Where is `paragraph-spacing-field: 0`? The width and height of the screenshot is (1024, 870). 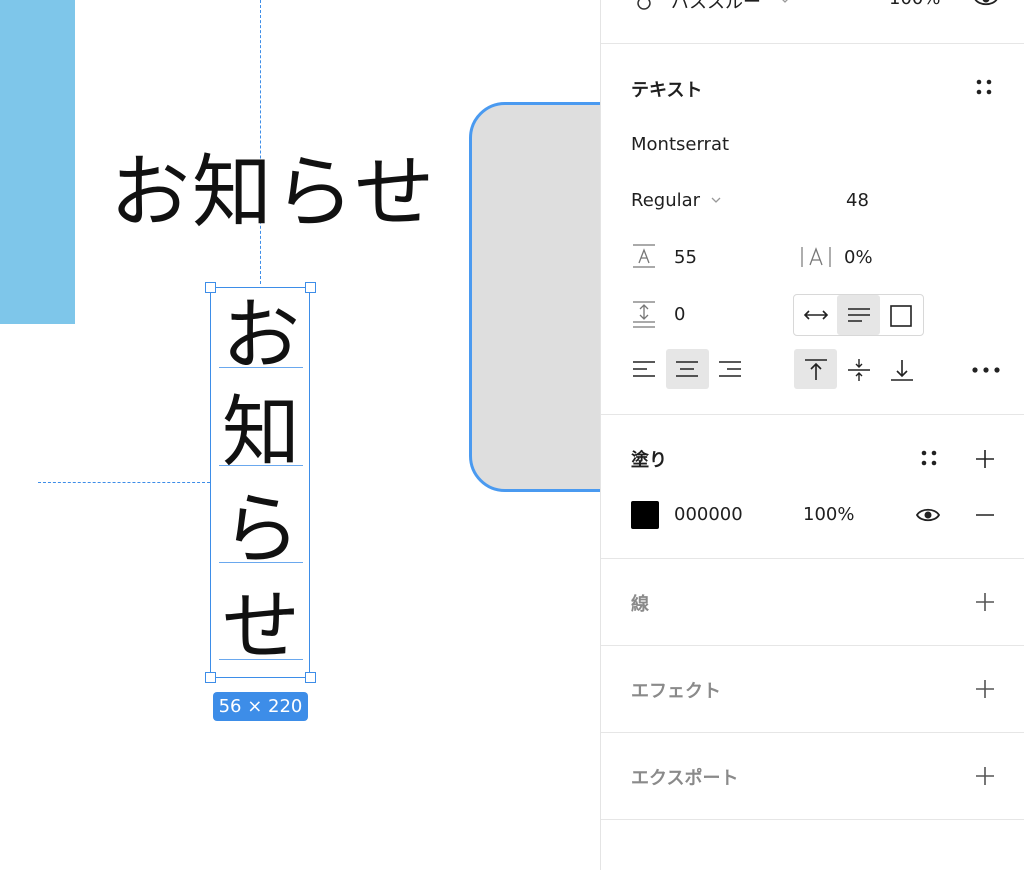
paragraph-spacing-field: 0 is located at coordinates (679, 314).